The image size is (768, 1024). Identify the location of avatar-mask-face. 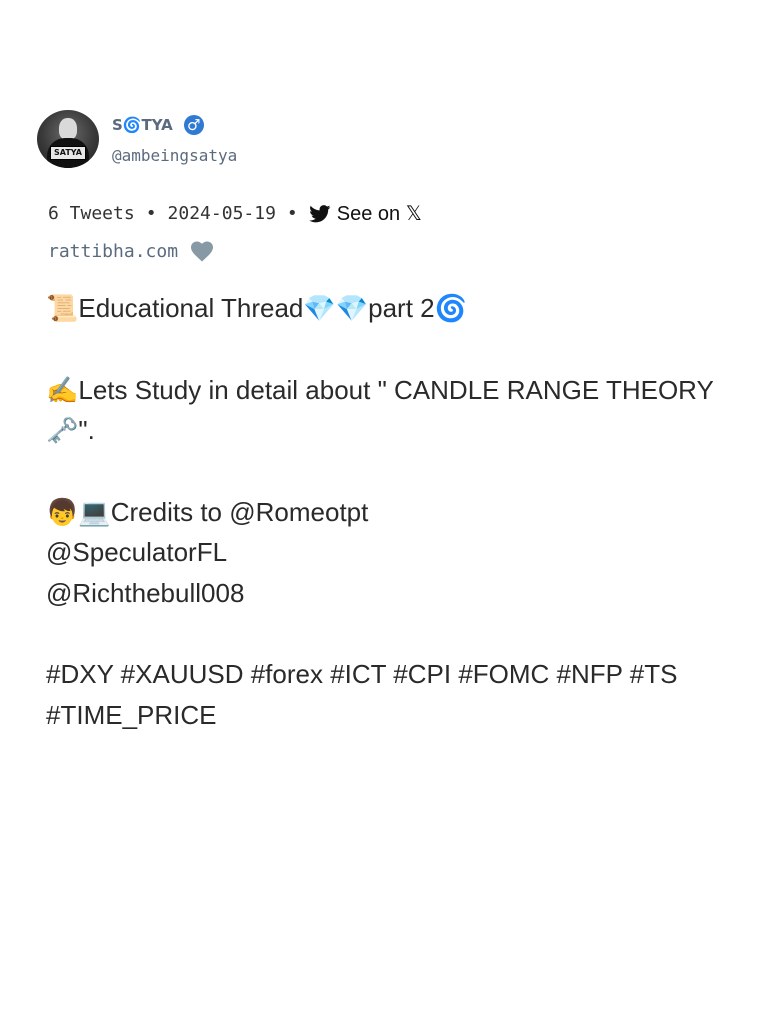
(68, 129).